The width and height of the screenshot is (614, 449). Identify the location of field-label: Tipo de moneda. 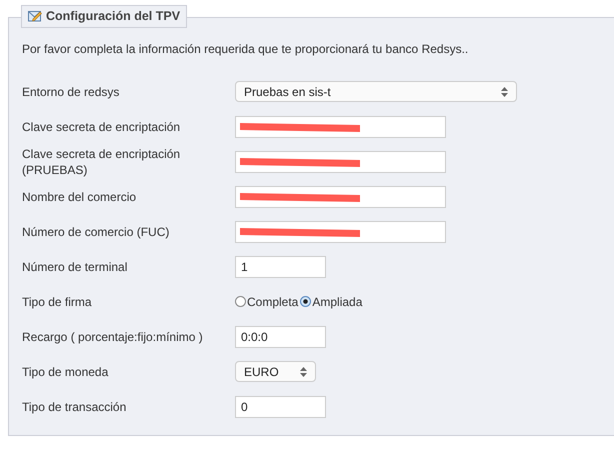
(66, 372).